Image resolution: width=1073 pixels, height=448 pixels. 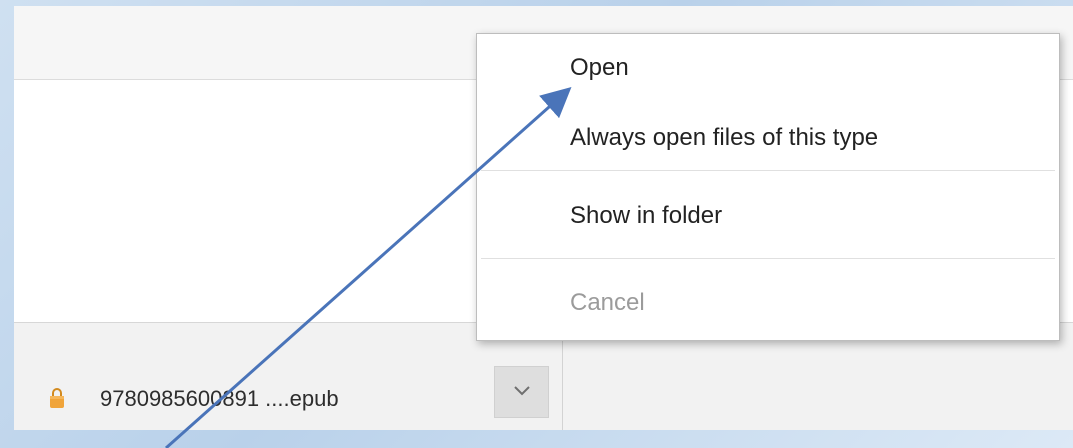 What do you see at coordinates (599, 67) in the screenshot?
I see `menu-item-label: Open` at bounding box center [599, 67].